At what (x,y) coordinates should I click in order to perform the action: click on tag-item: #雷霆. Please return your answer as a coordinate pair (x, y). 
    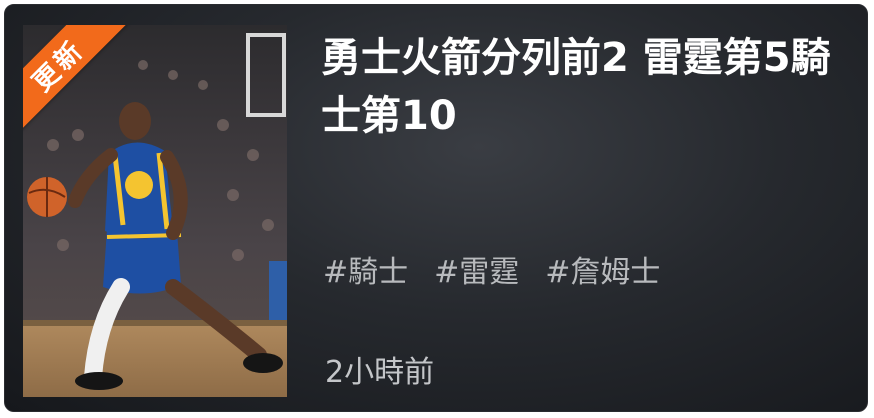
    Looking at the image, I should click on (476, 269).